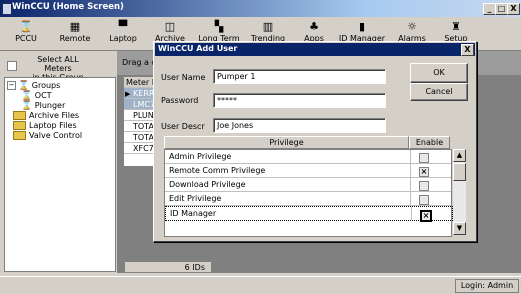 This screenshot has width=521, height=294. I want to click on dialog-title: WinCCU Add User, so click(198, 48).